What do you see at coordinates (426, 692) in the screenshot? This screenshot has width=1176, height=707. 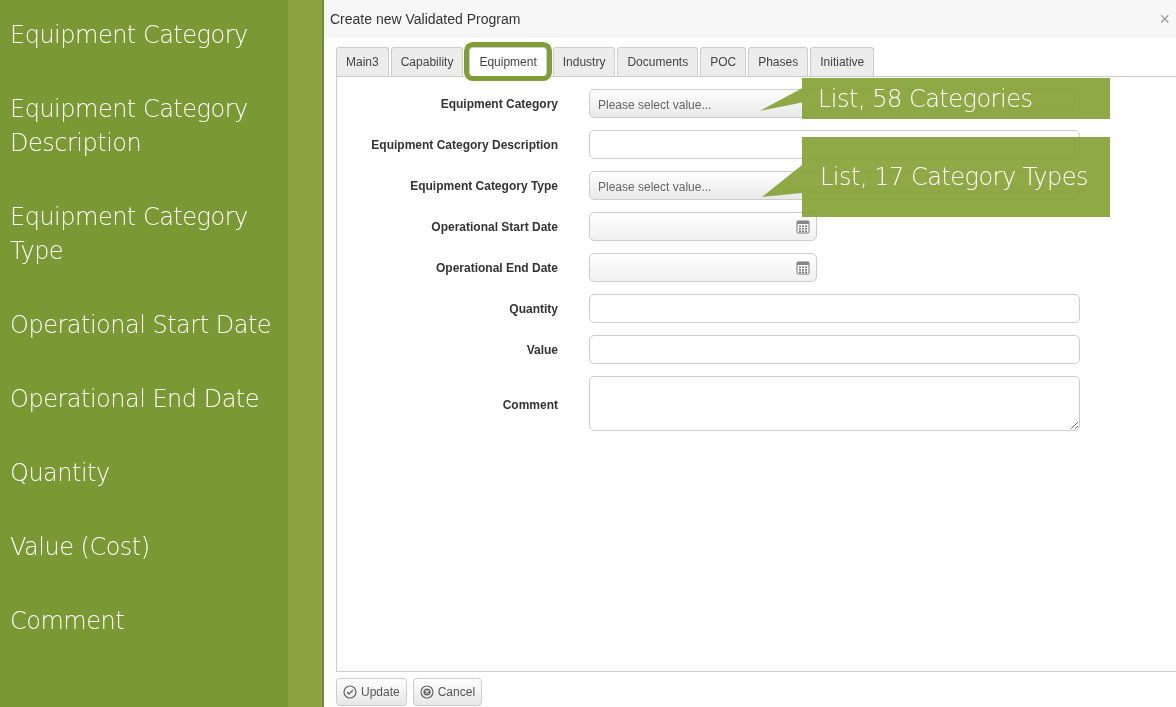 I see `cancel-circle-icon` at bounding box center [426, 692].